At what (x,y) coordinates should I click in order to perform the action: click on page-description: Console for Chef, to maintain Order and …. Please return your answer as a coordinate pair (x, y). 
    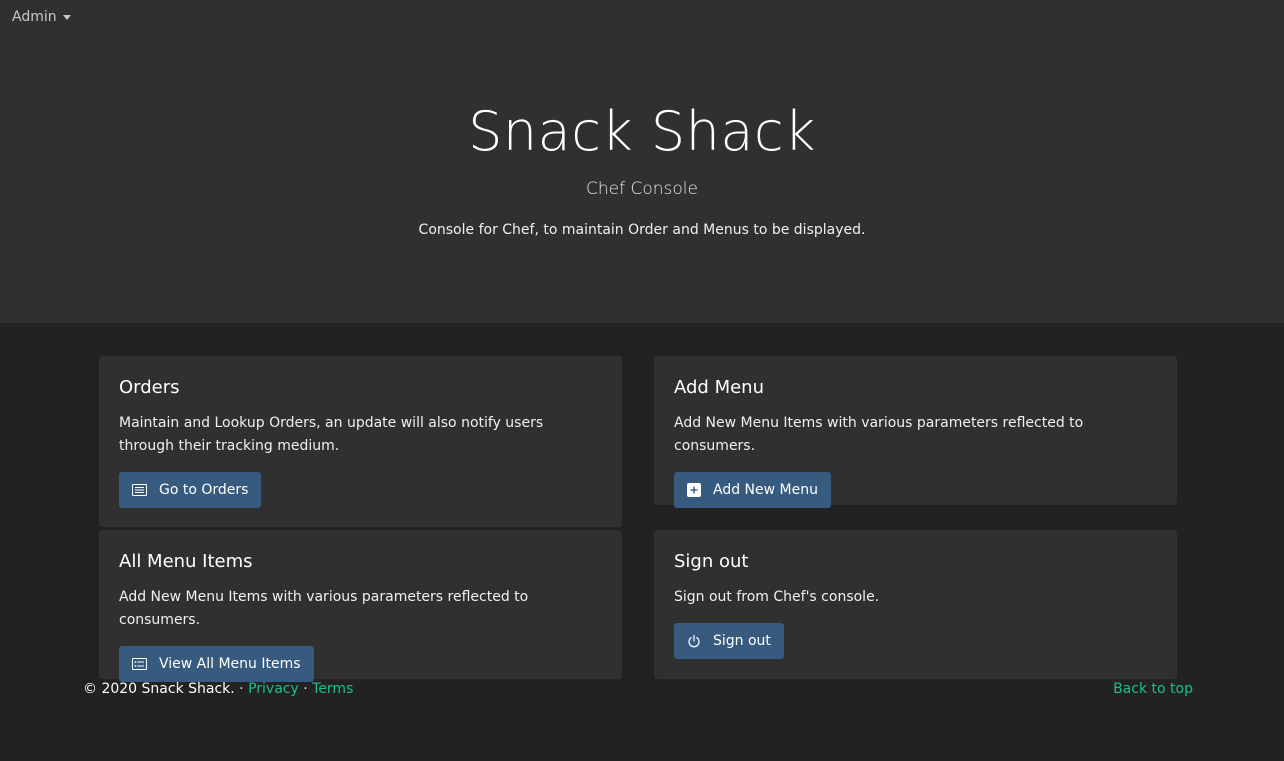
    Looking at the image, I should click on (642, 230).